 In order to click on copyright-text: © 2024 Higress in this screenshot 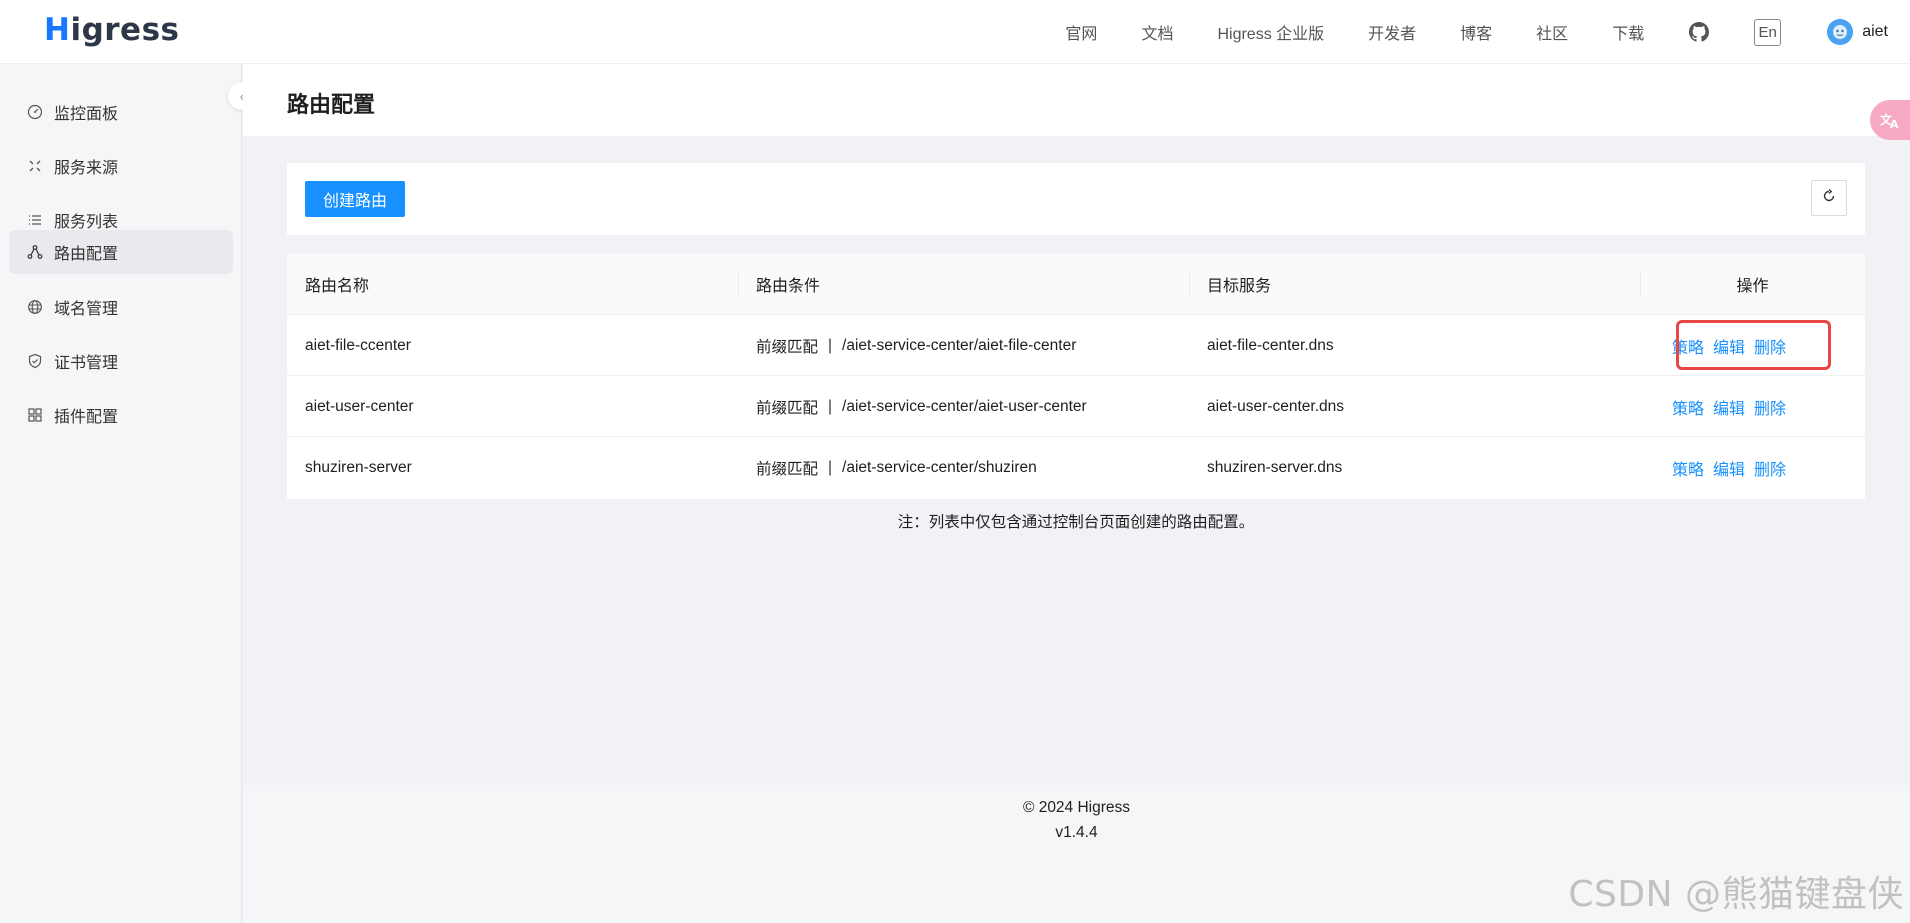, I will do `click(1076, 807)`.